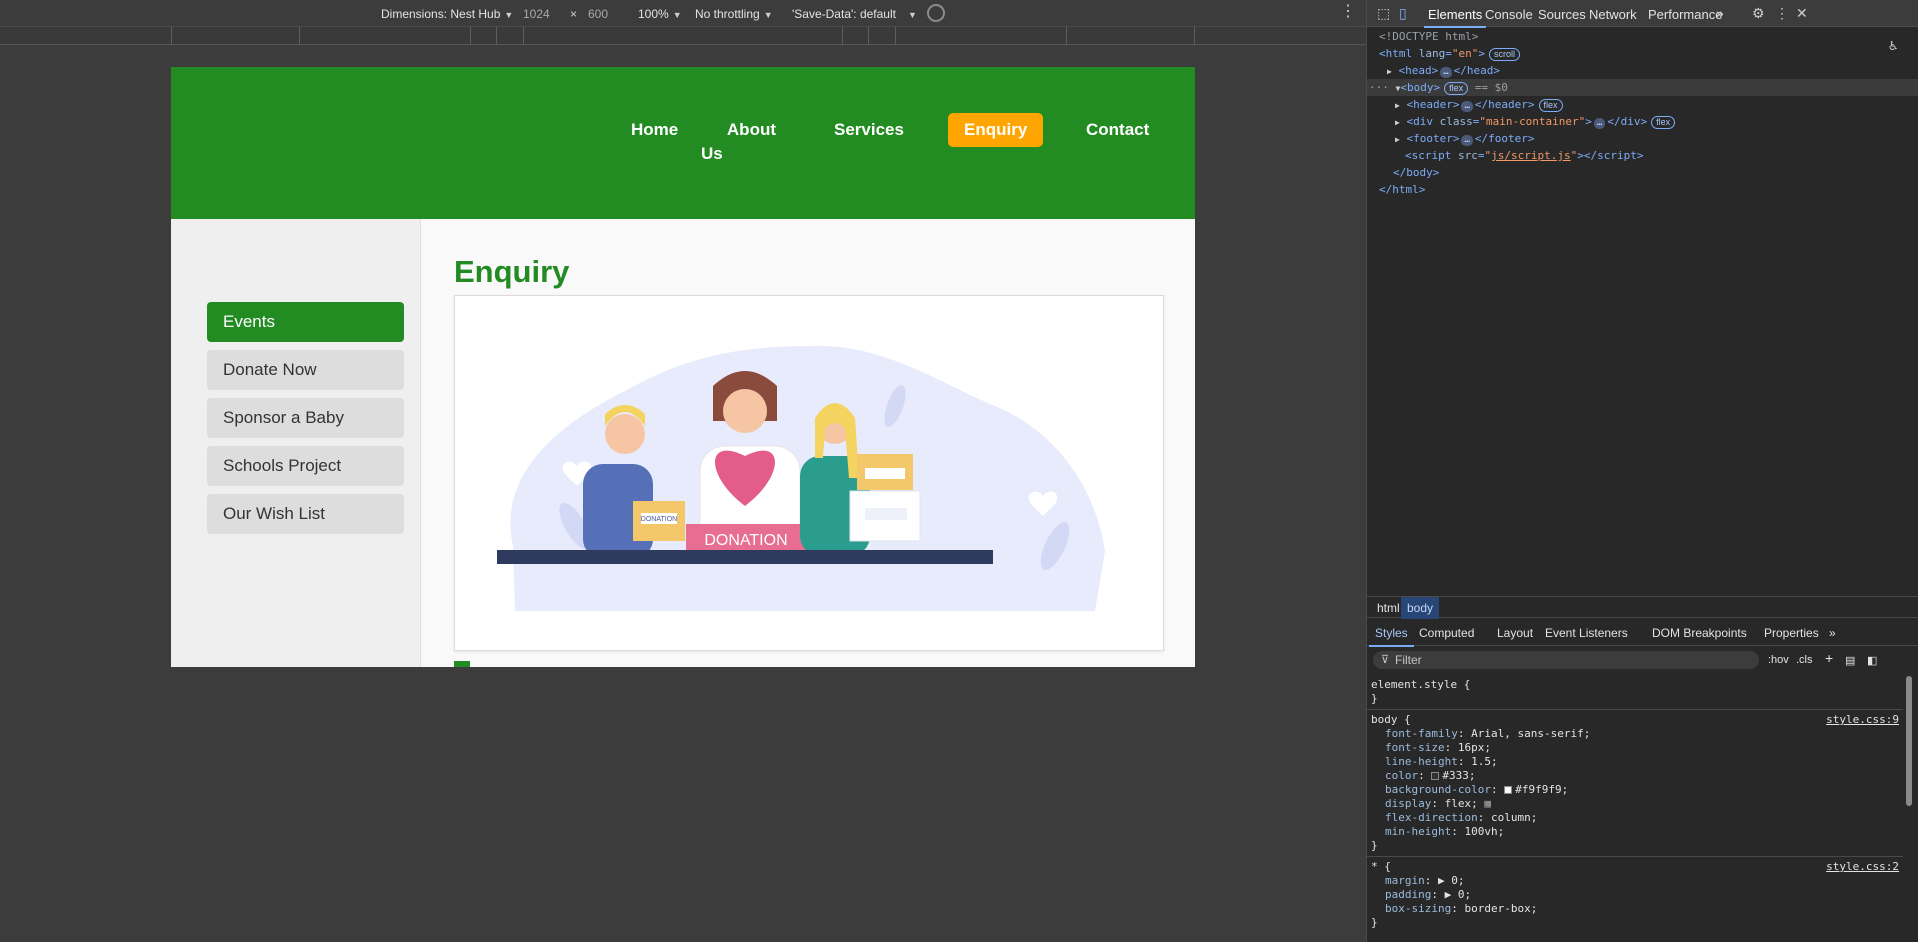  Describe the element at coordinates (1444, 832) in the screenshot. I see `css-prop-min-height: min-height: 100vh;` at that location.